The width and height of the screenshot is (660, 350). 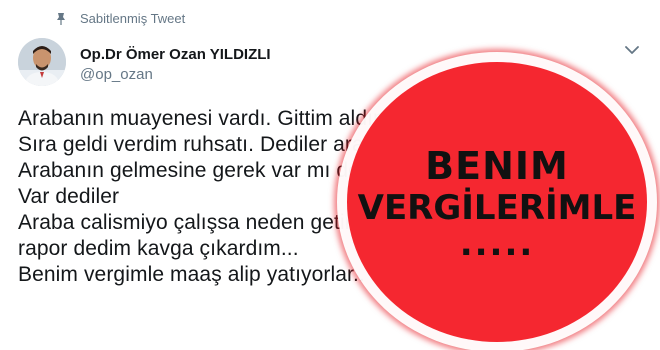 I want to click on profile-photo, so click(x=42, y=62).